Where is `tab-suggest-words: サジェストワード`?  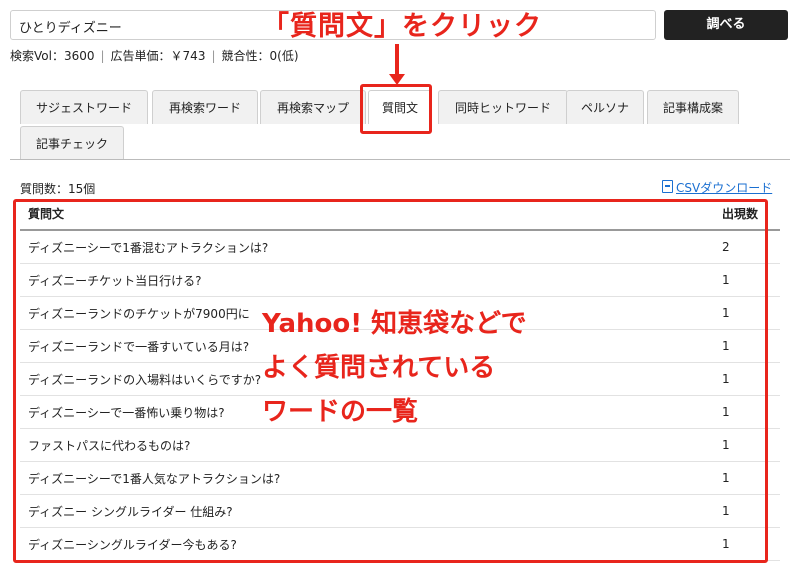
tab-suggest-words: サジェストワード is located at coordinates (84, 107).